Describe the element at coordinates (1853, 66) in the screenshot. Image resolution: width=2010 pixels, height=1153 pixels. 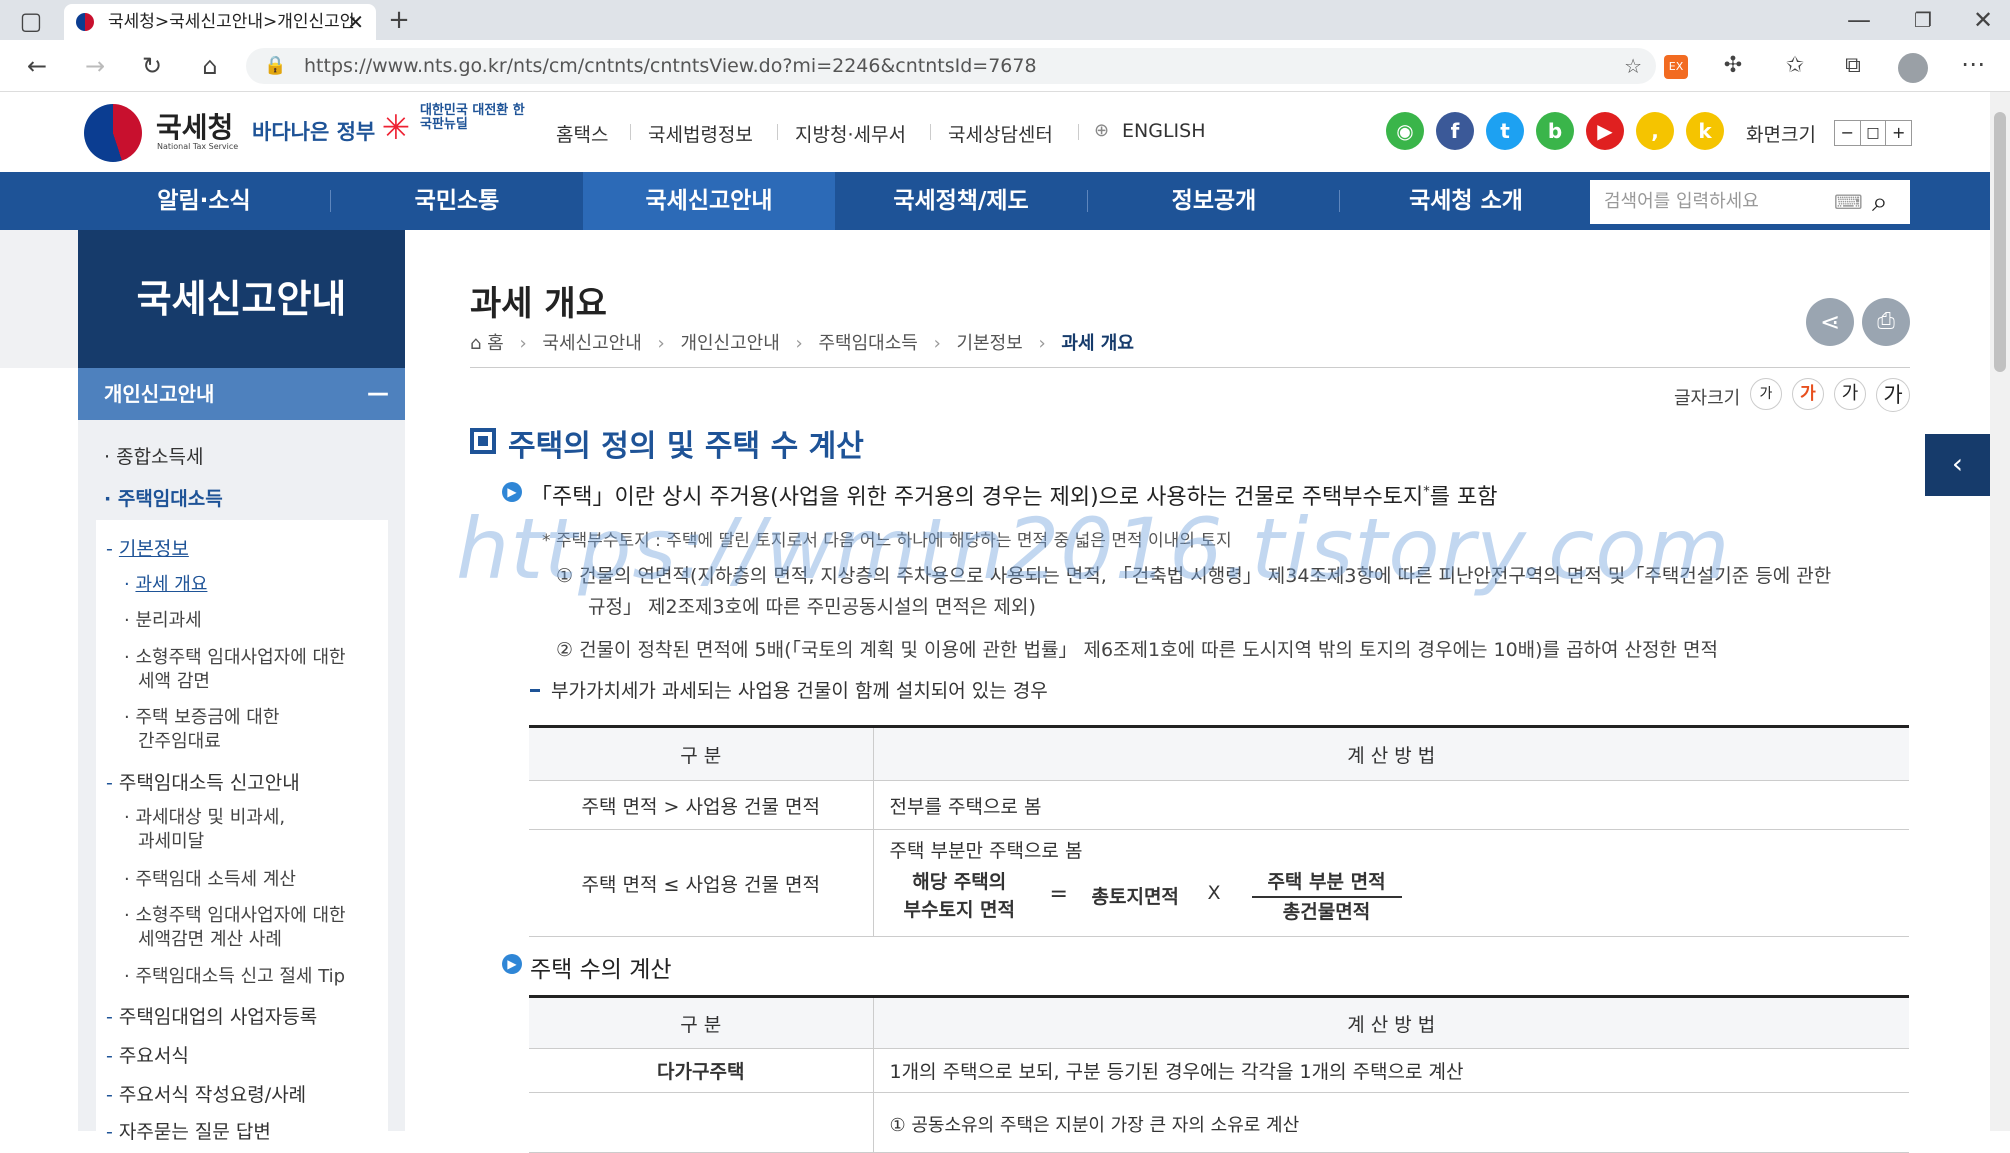
I see `collections-icon: ⧉` at that location.